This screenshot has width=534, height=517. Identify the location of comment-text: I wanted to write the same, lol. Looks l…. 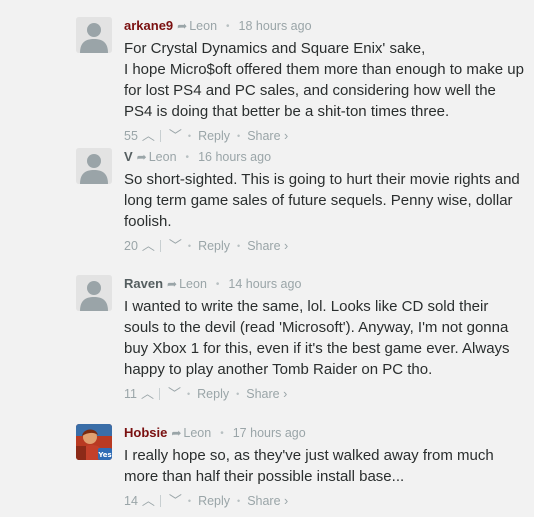
(317, 338).